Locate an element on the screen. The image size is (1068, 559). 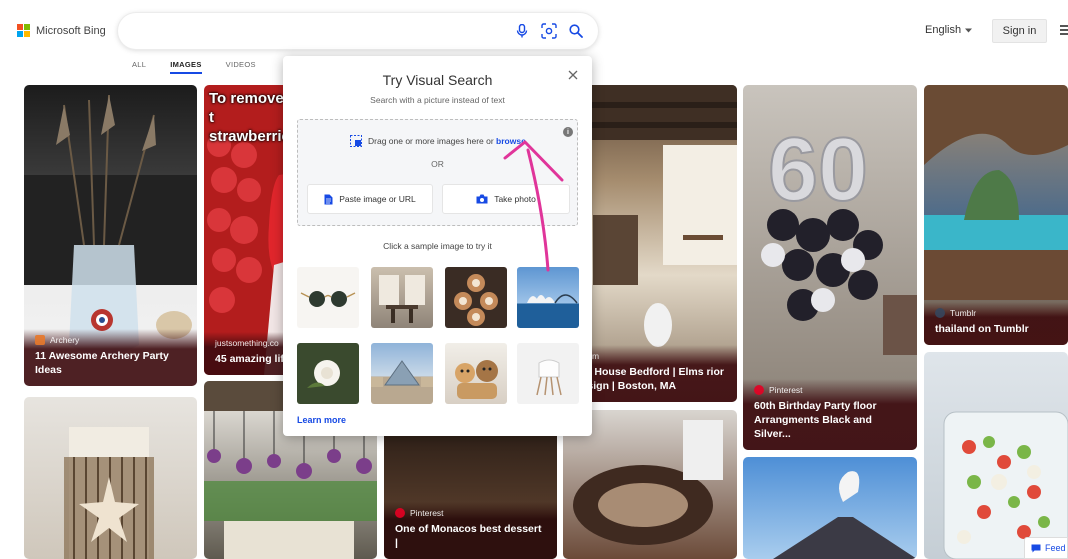
sample-image-opera-house is located at coordinates (548, 297).